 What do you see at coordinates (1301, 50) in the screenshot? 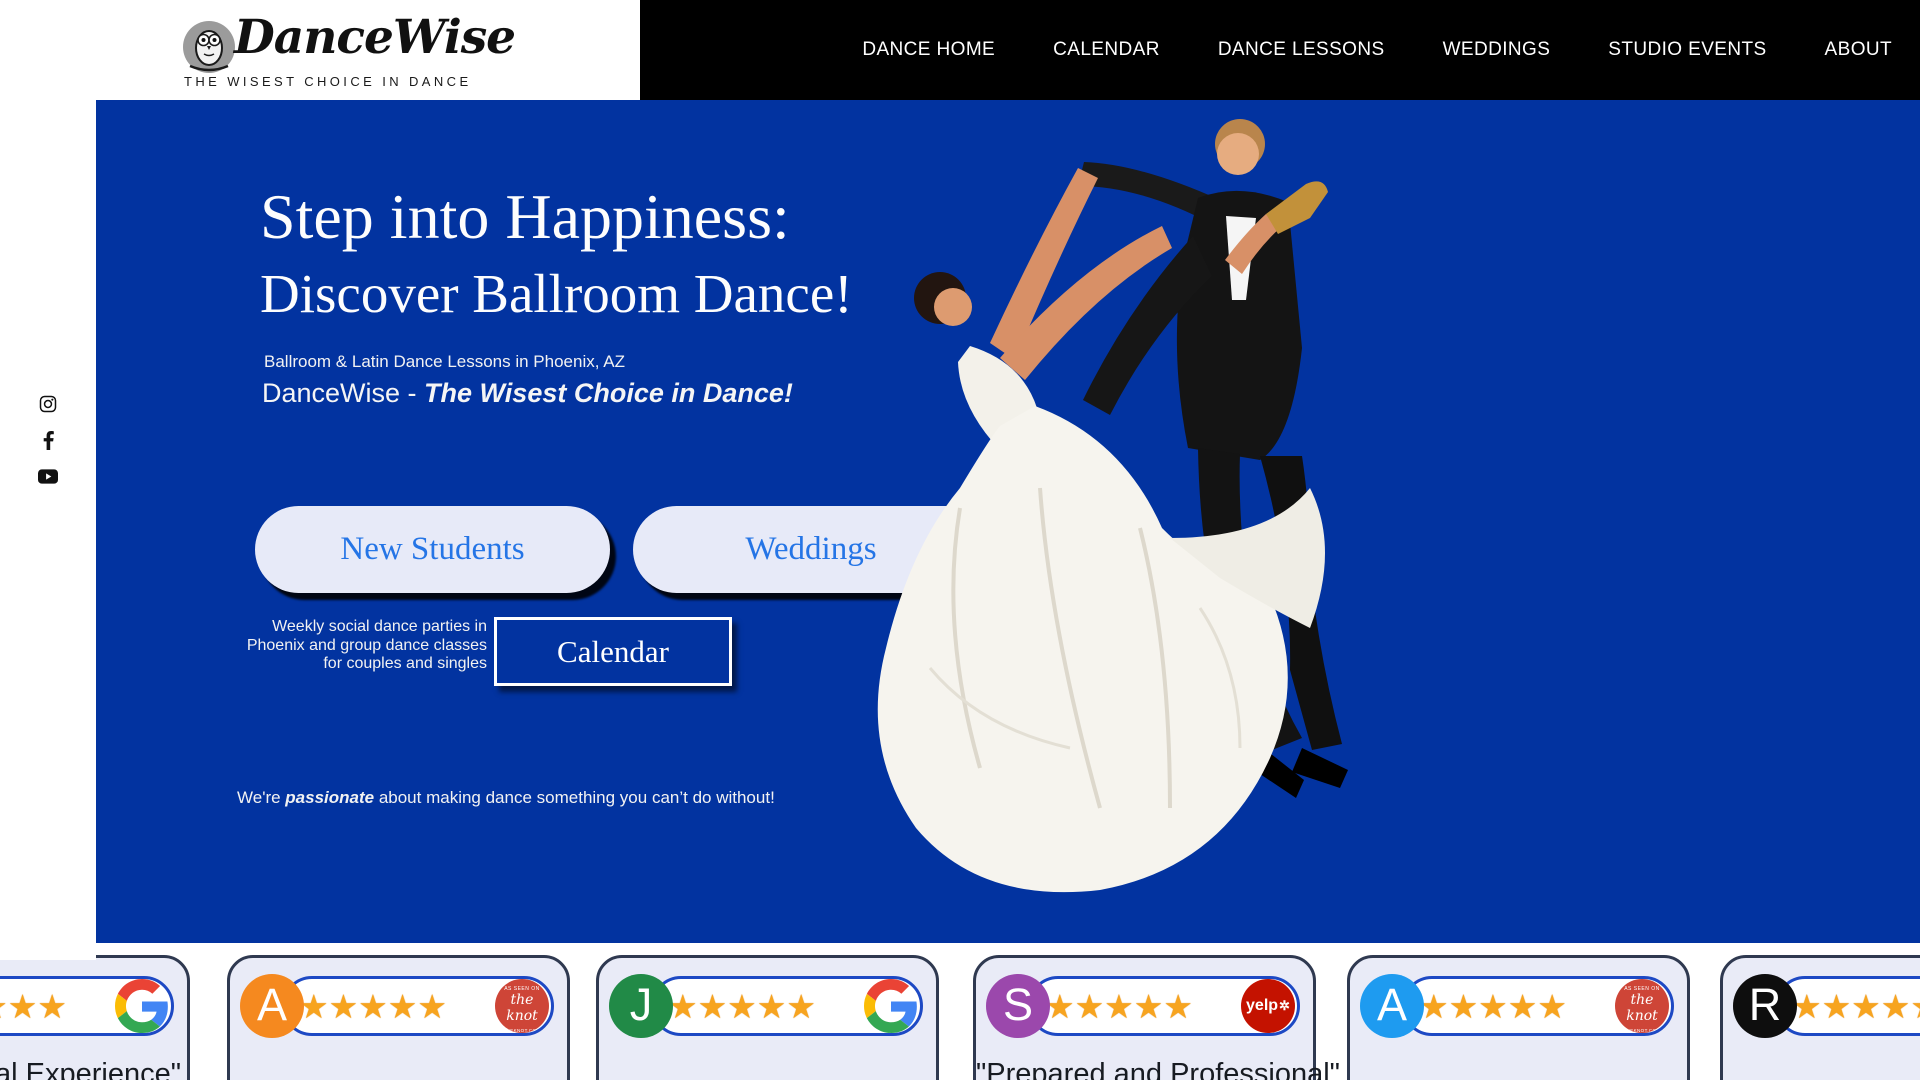
I see `nav-item-dance-lessons: DANCE LESSONS` at bounding box center [1301, 50].